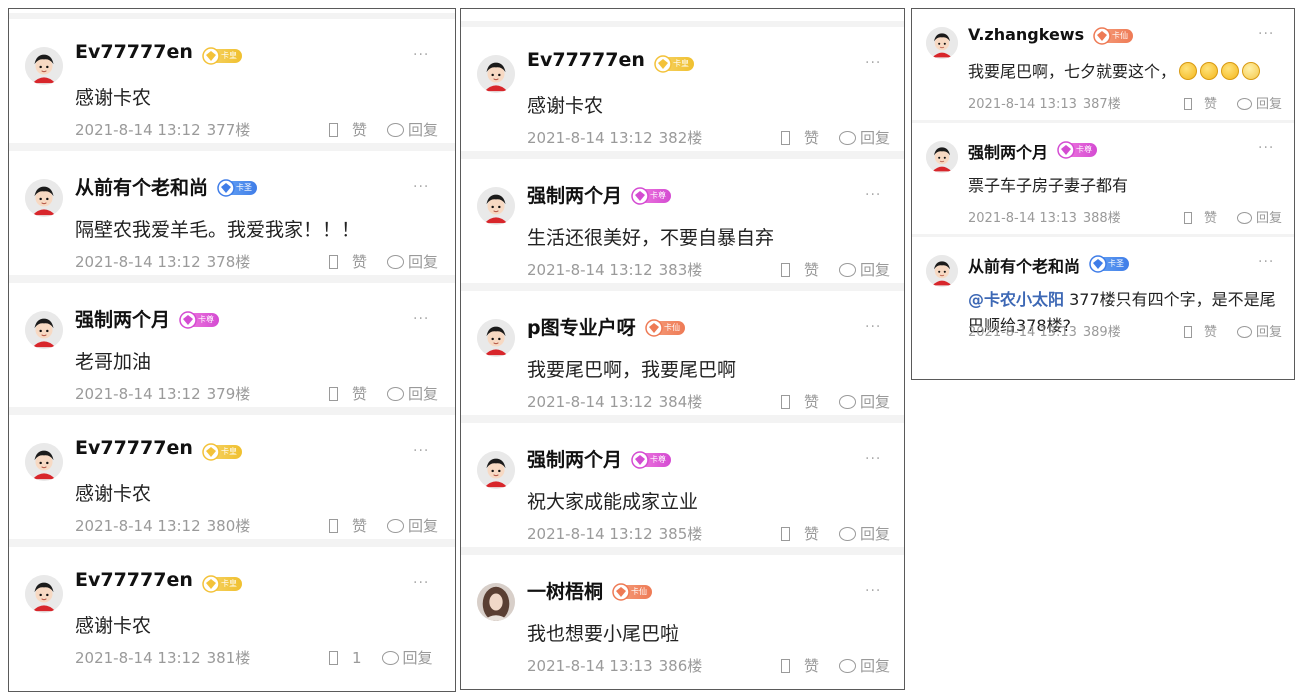  What do you see at coordinates (1084, 149) in the screenshot?
I see `rank-badge-label: 卡尊` at bounding box center [1084, 149].